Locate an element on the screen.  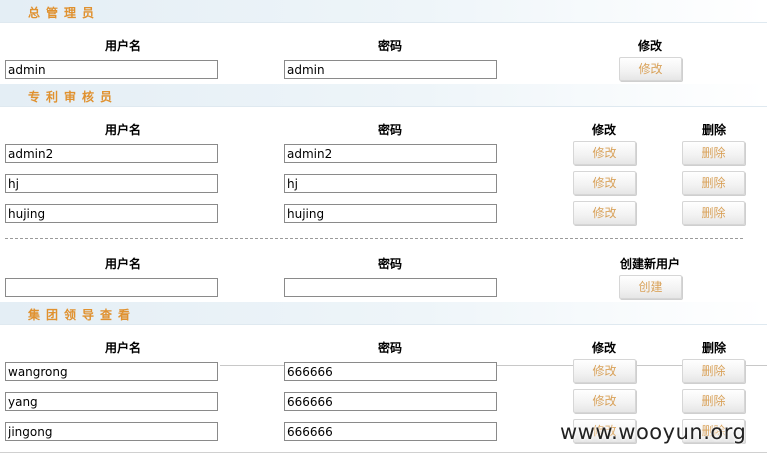
dashed-divider is located at coordinates (374, 238).